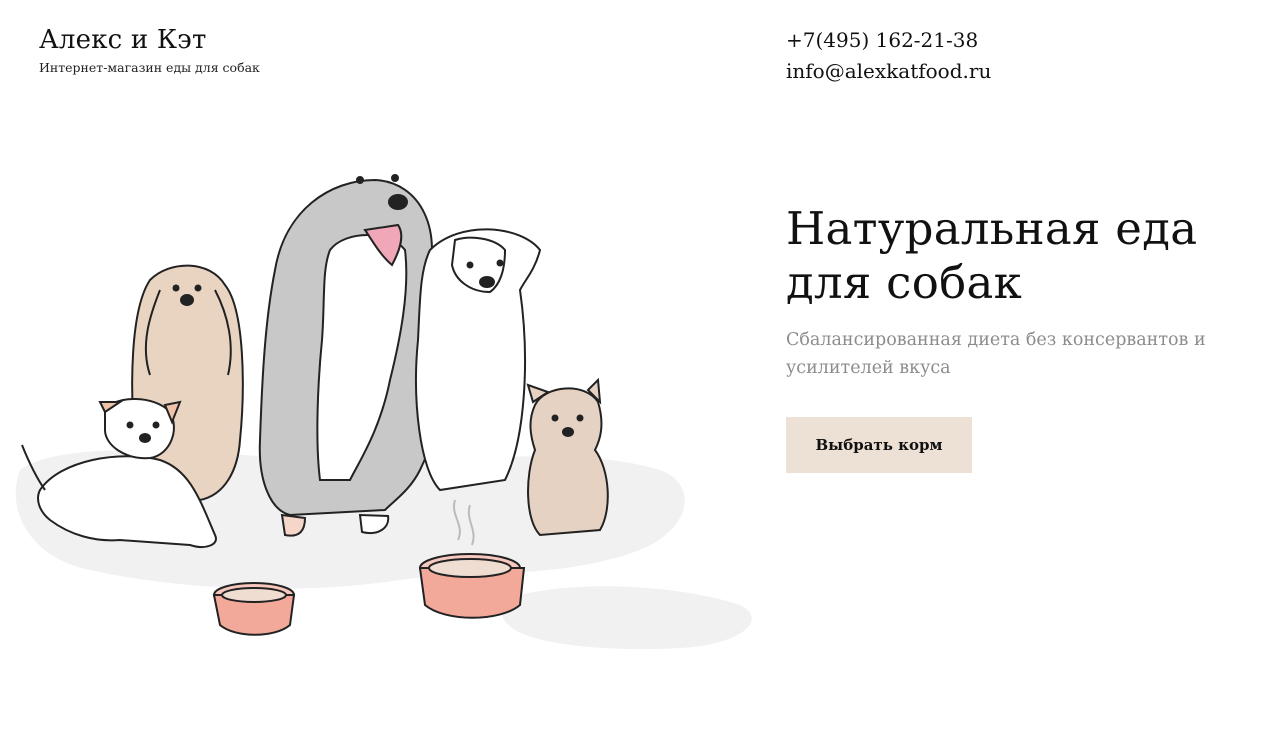  What do you see at coordinates (149, 40) in the screenshot?
I see `brand-name: Алекс и Кэт` at bounding box center [149, 40].